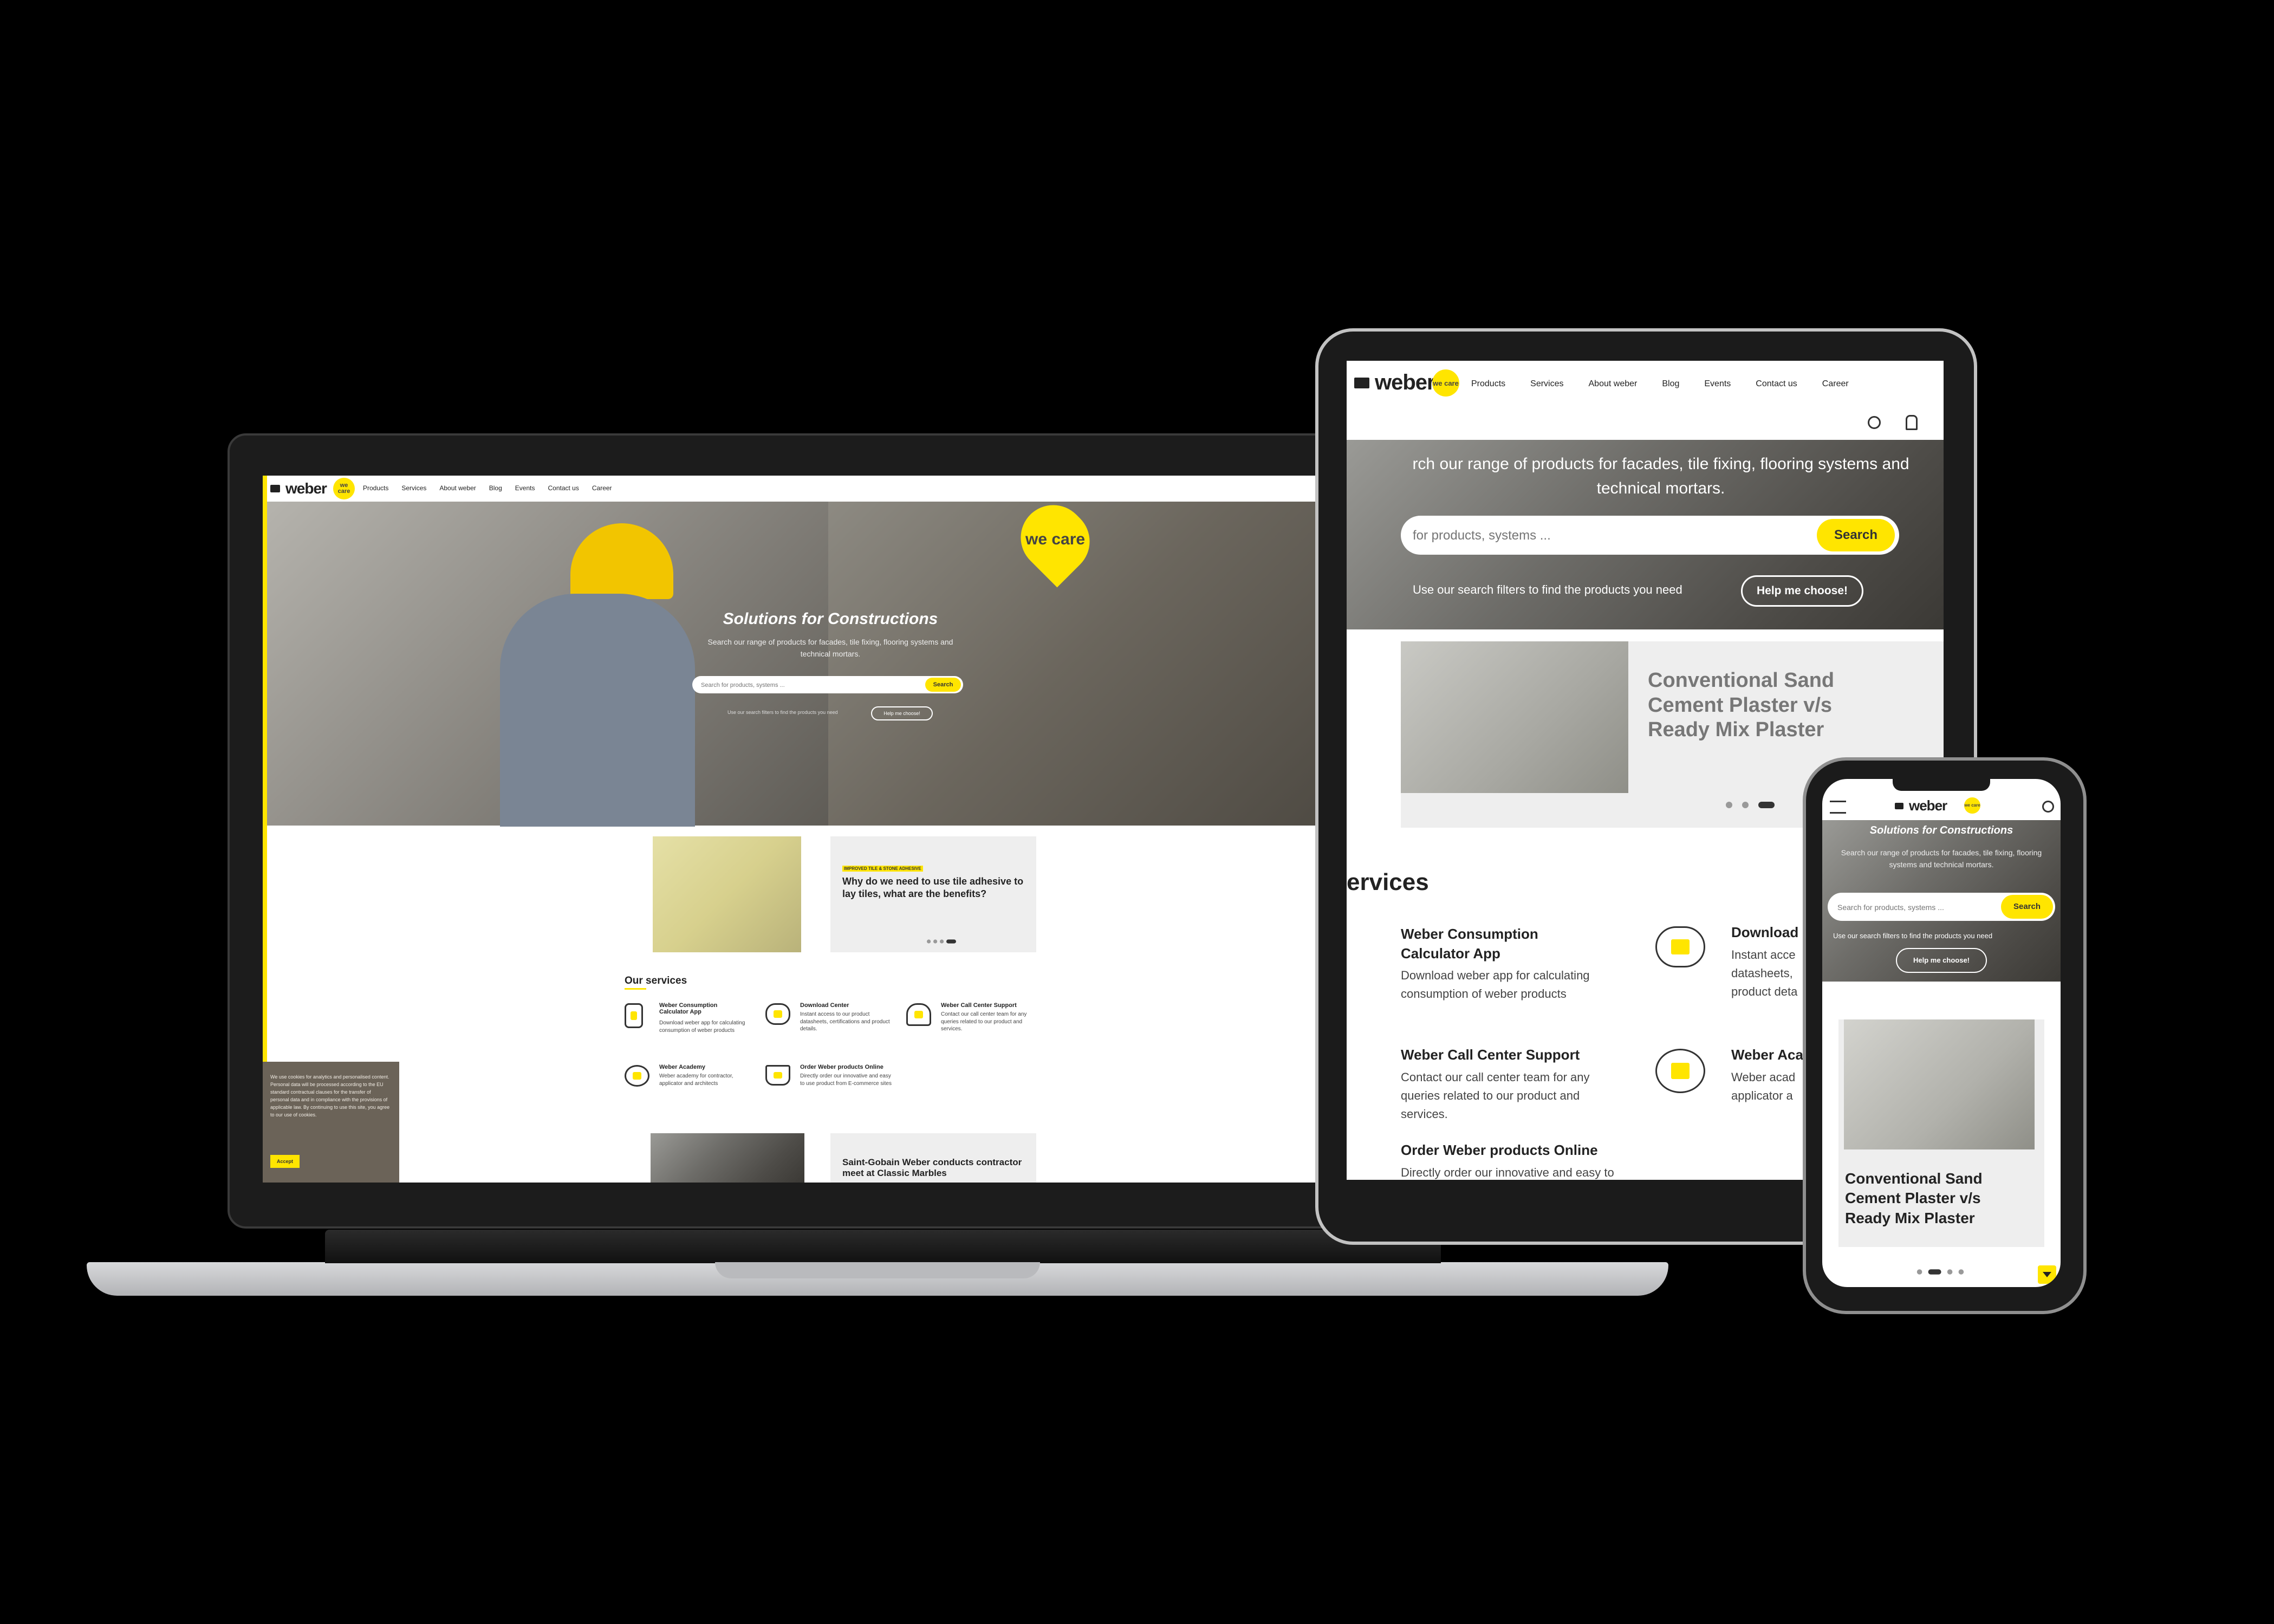  What do you see at coordinates (1764, 973) in the screenshot?
I see `service-desc: Instant acce datasheets, product deta` at bounding box center [1764, 973].